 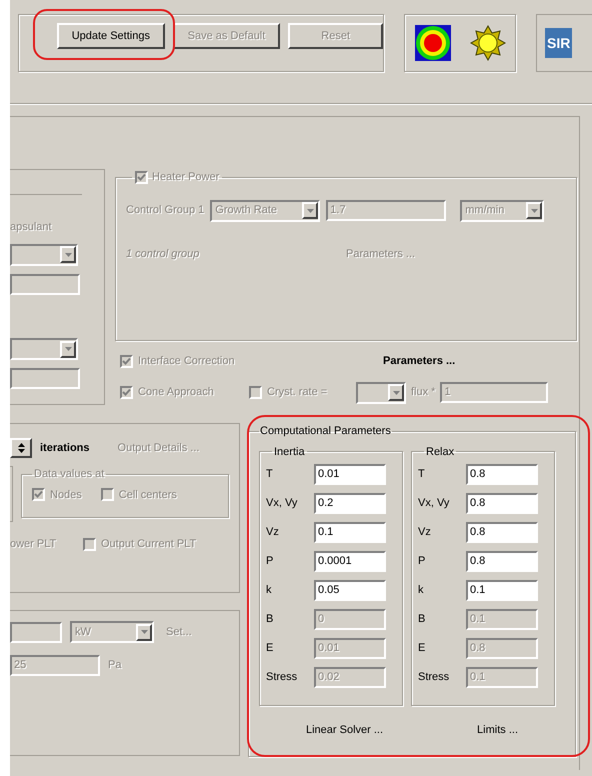 I want to click on spin-button, so click(x=21, y=448).